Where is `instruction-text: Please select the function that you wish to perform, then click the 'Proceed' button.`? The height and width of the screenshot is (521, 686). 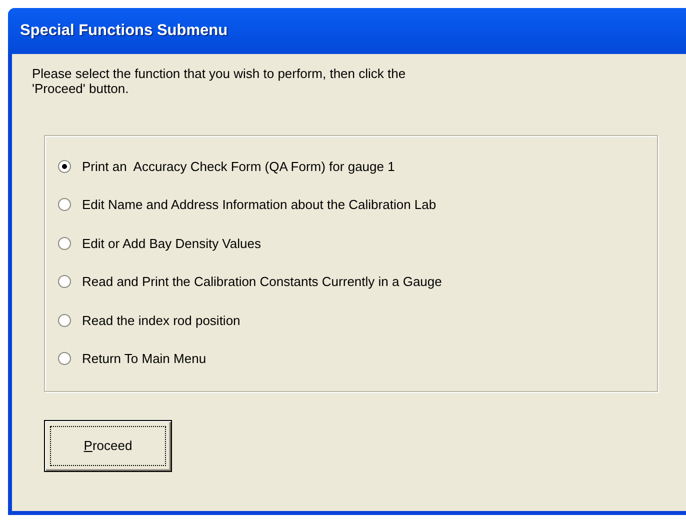 instruction-text: Please select the function that you wish to perform, then click the 'Proceed' button. is located at coordinates (219, 81).